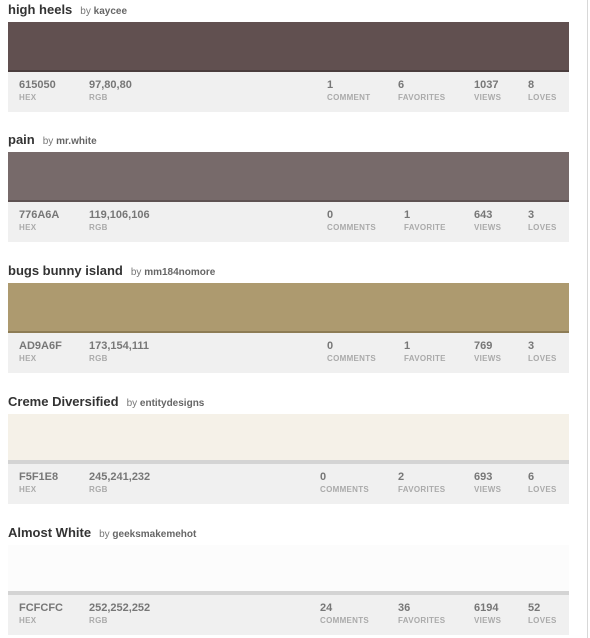 Image resolution: width=590 pixels, height=638 pixels. What do you see at coordinates (401, 85) in the screenshot?
I see `favorites-count: 6` at bounding box center [401, 85].